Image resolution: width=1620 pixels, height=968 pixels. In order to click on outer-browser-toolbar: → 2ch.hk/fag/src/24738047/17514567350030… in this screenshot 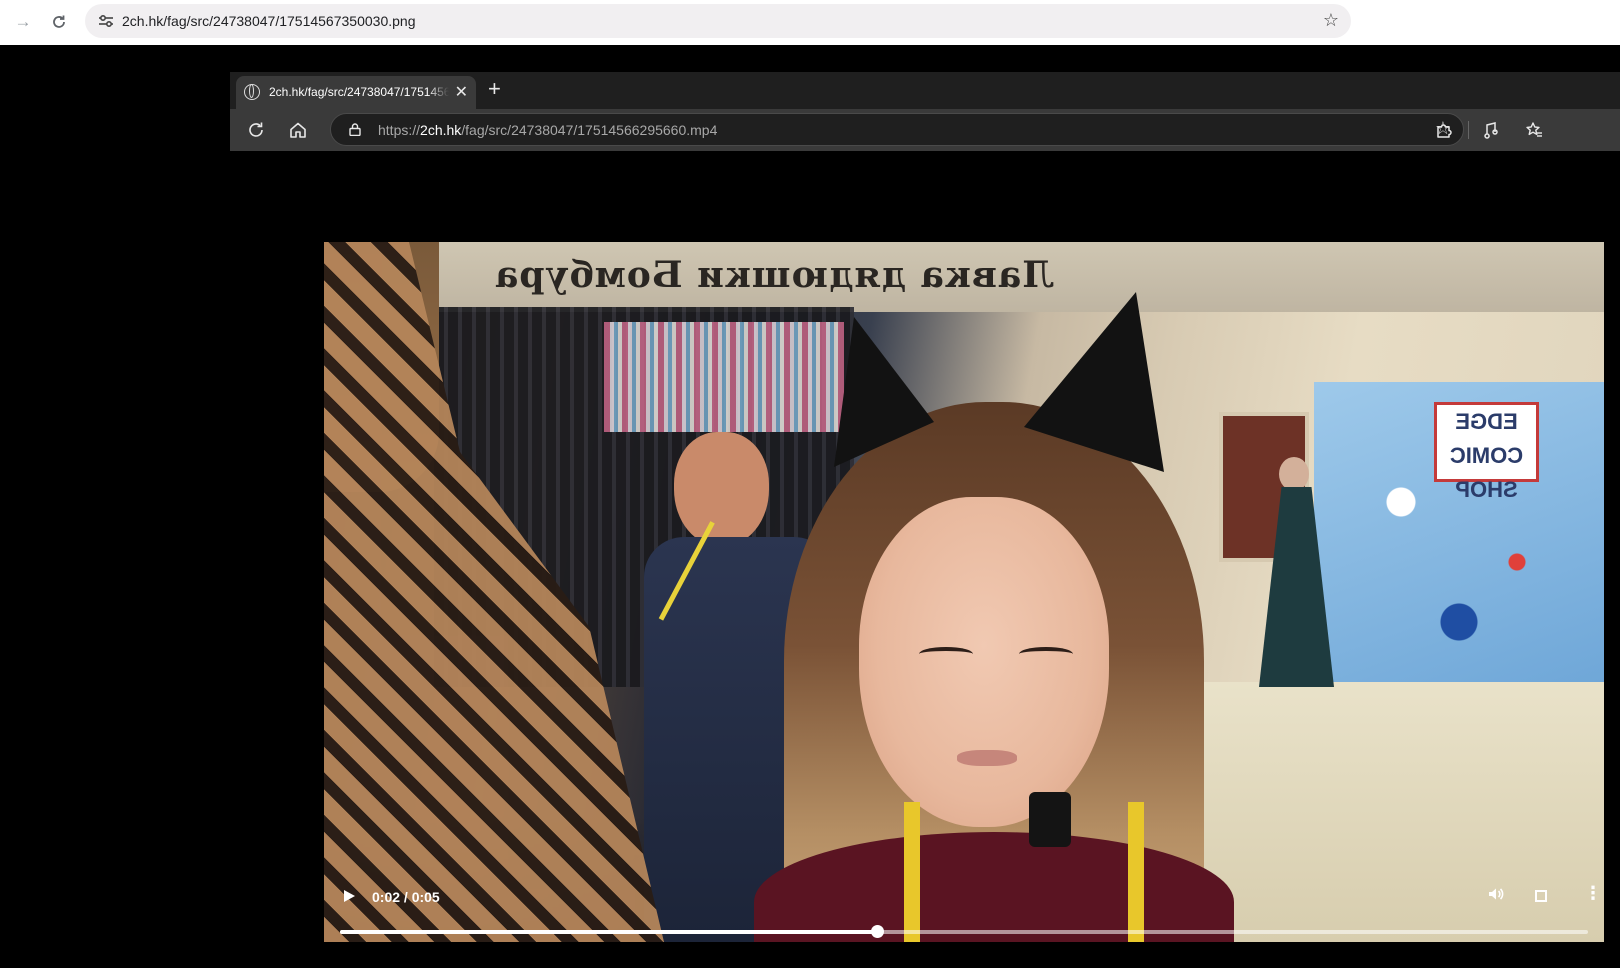, I will do `click(810, 22)`.